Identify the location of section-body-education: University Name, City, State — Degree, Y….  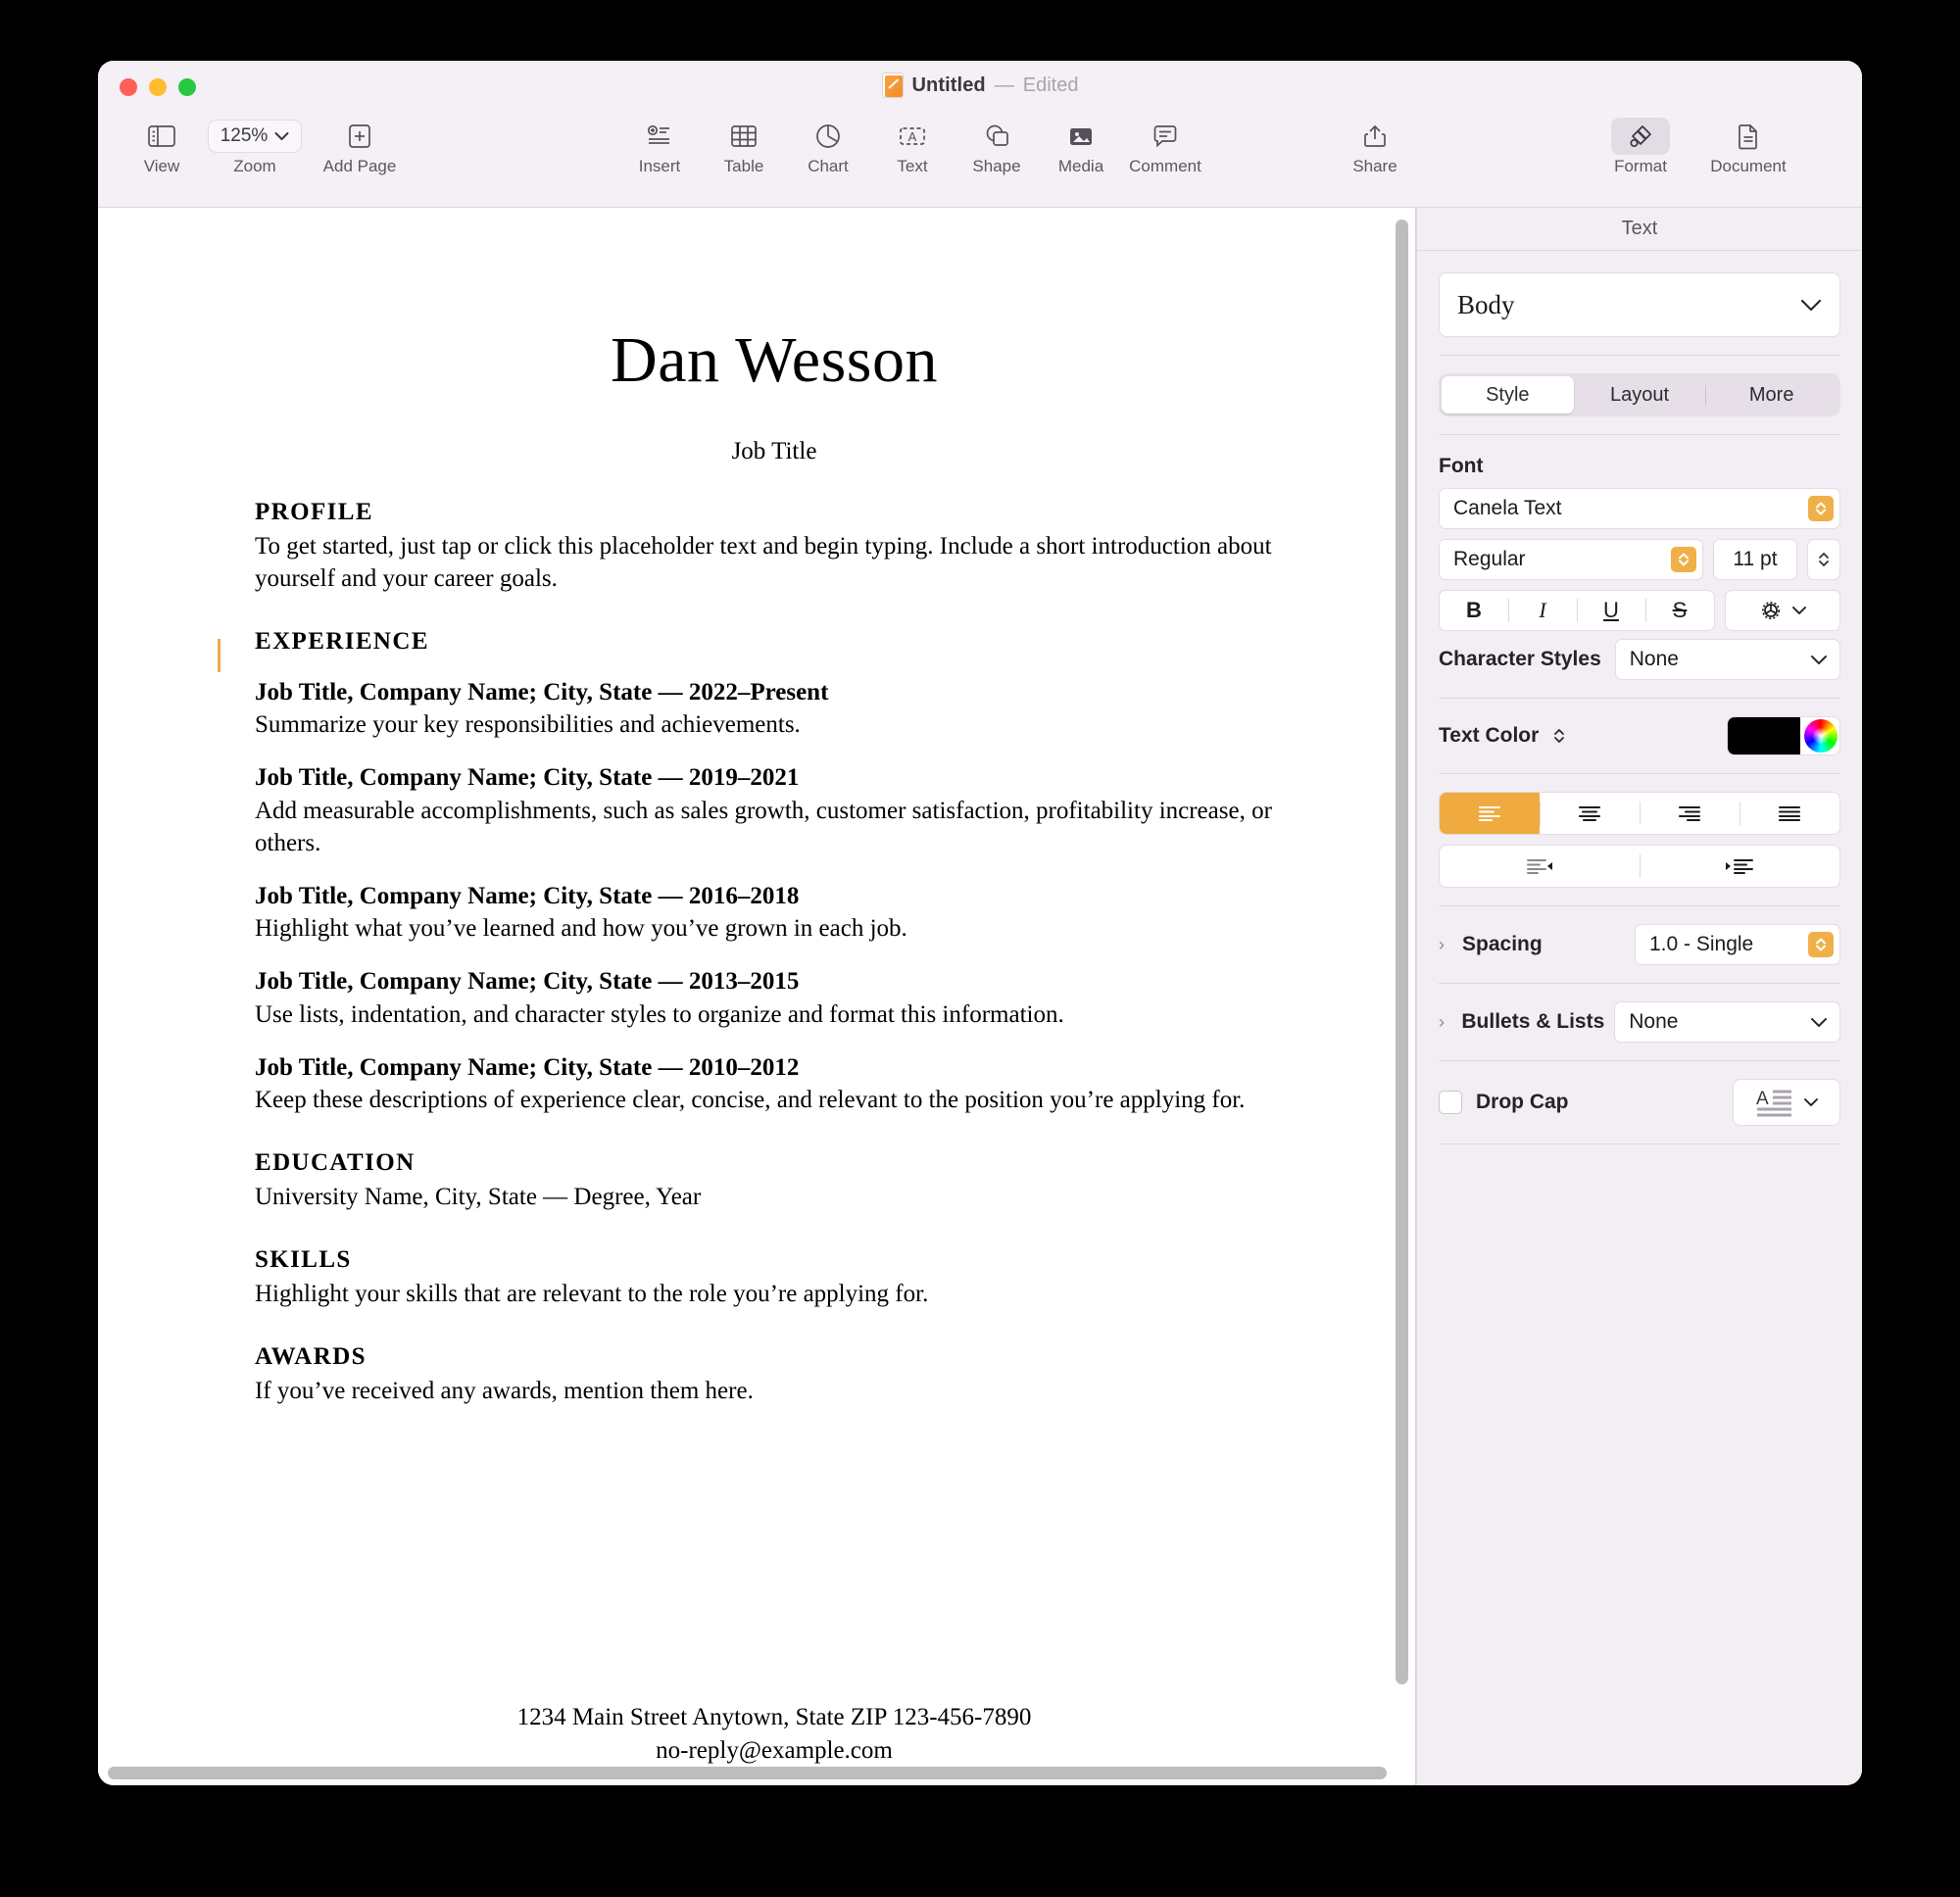
(774, 1197).